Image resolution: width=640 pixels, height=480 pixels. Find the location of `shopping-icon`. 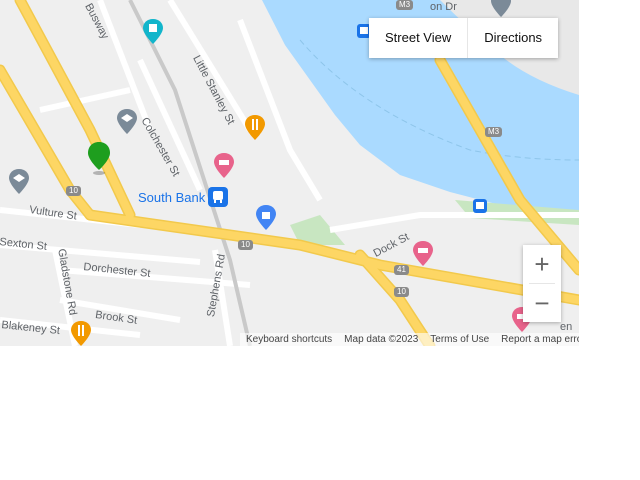

shopping-icon is located at coordinates (266, 218).